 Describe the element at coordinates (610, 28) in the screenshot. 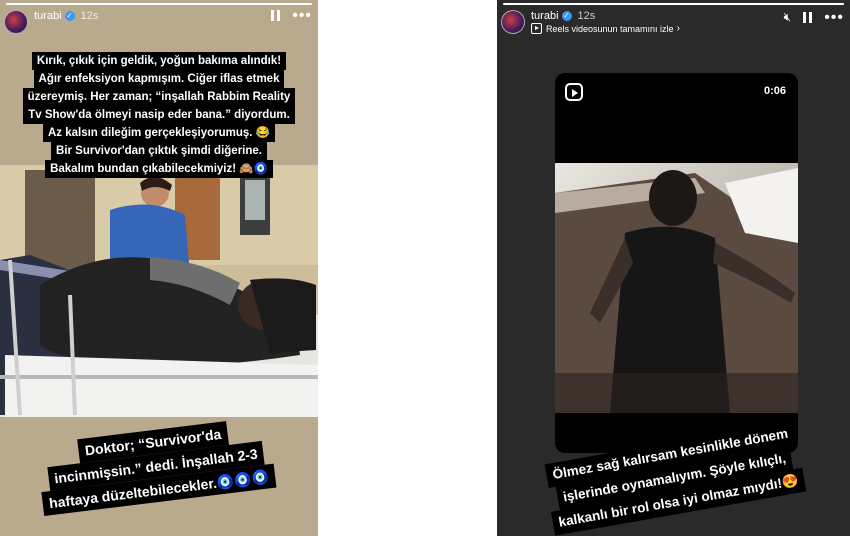

I see `reels-link-label: Reels videosunun tamamını izle` at that location.